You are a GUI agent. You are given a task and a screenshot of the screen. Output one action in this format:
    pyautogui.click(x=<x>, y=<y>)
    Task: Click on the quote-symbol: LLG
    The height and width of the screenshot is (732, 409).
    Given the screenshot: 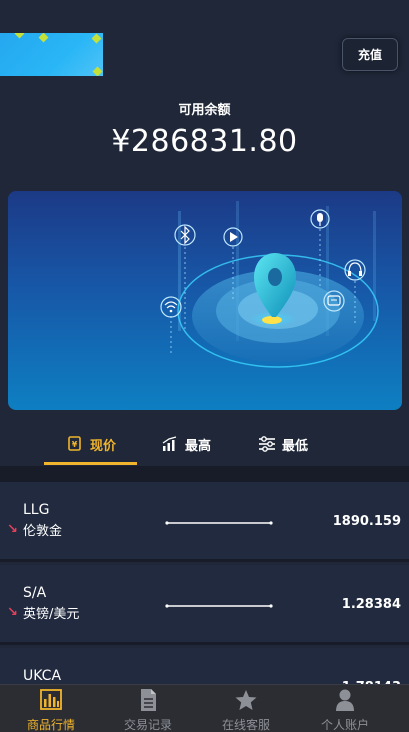 What is the action you would take?
    pyautogui.click(x=36, y=510)
    